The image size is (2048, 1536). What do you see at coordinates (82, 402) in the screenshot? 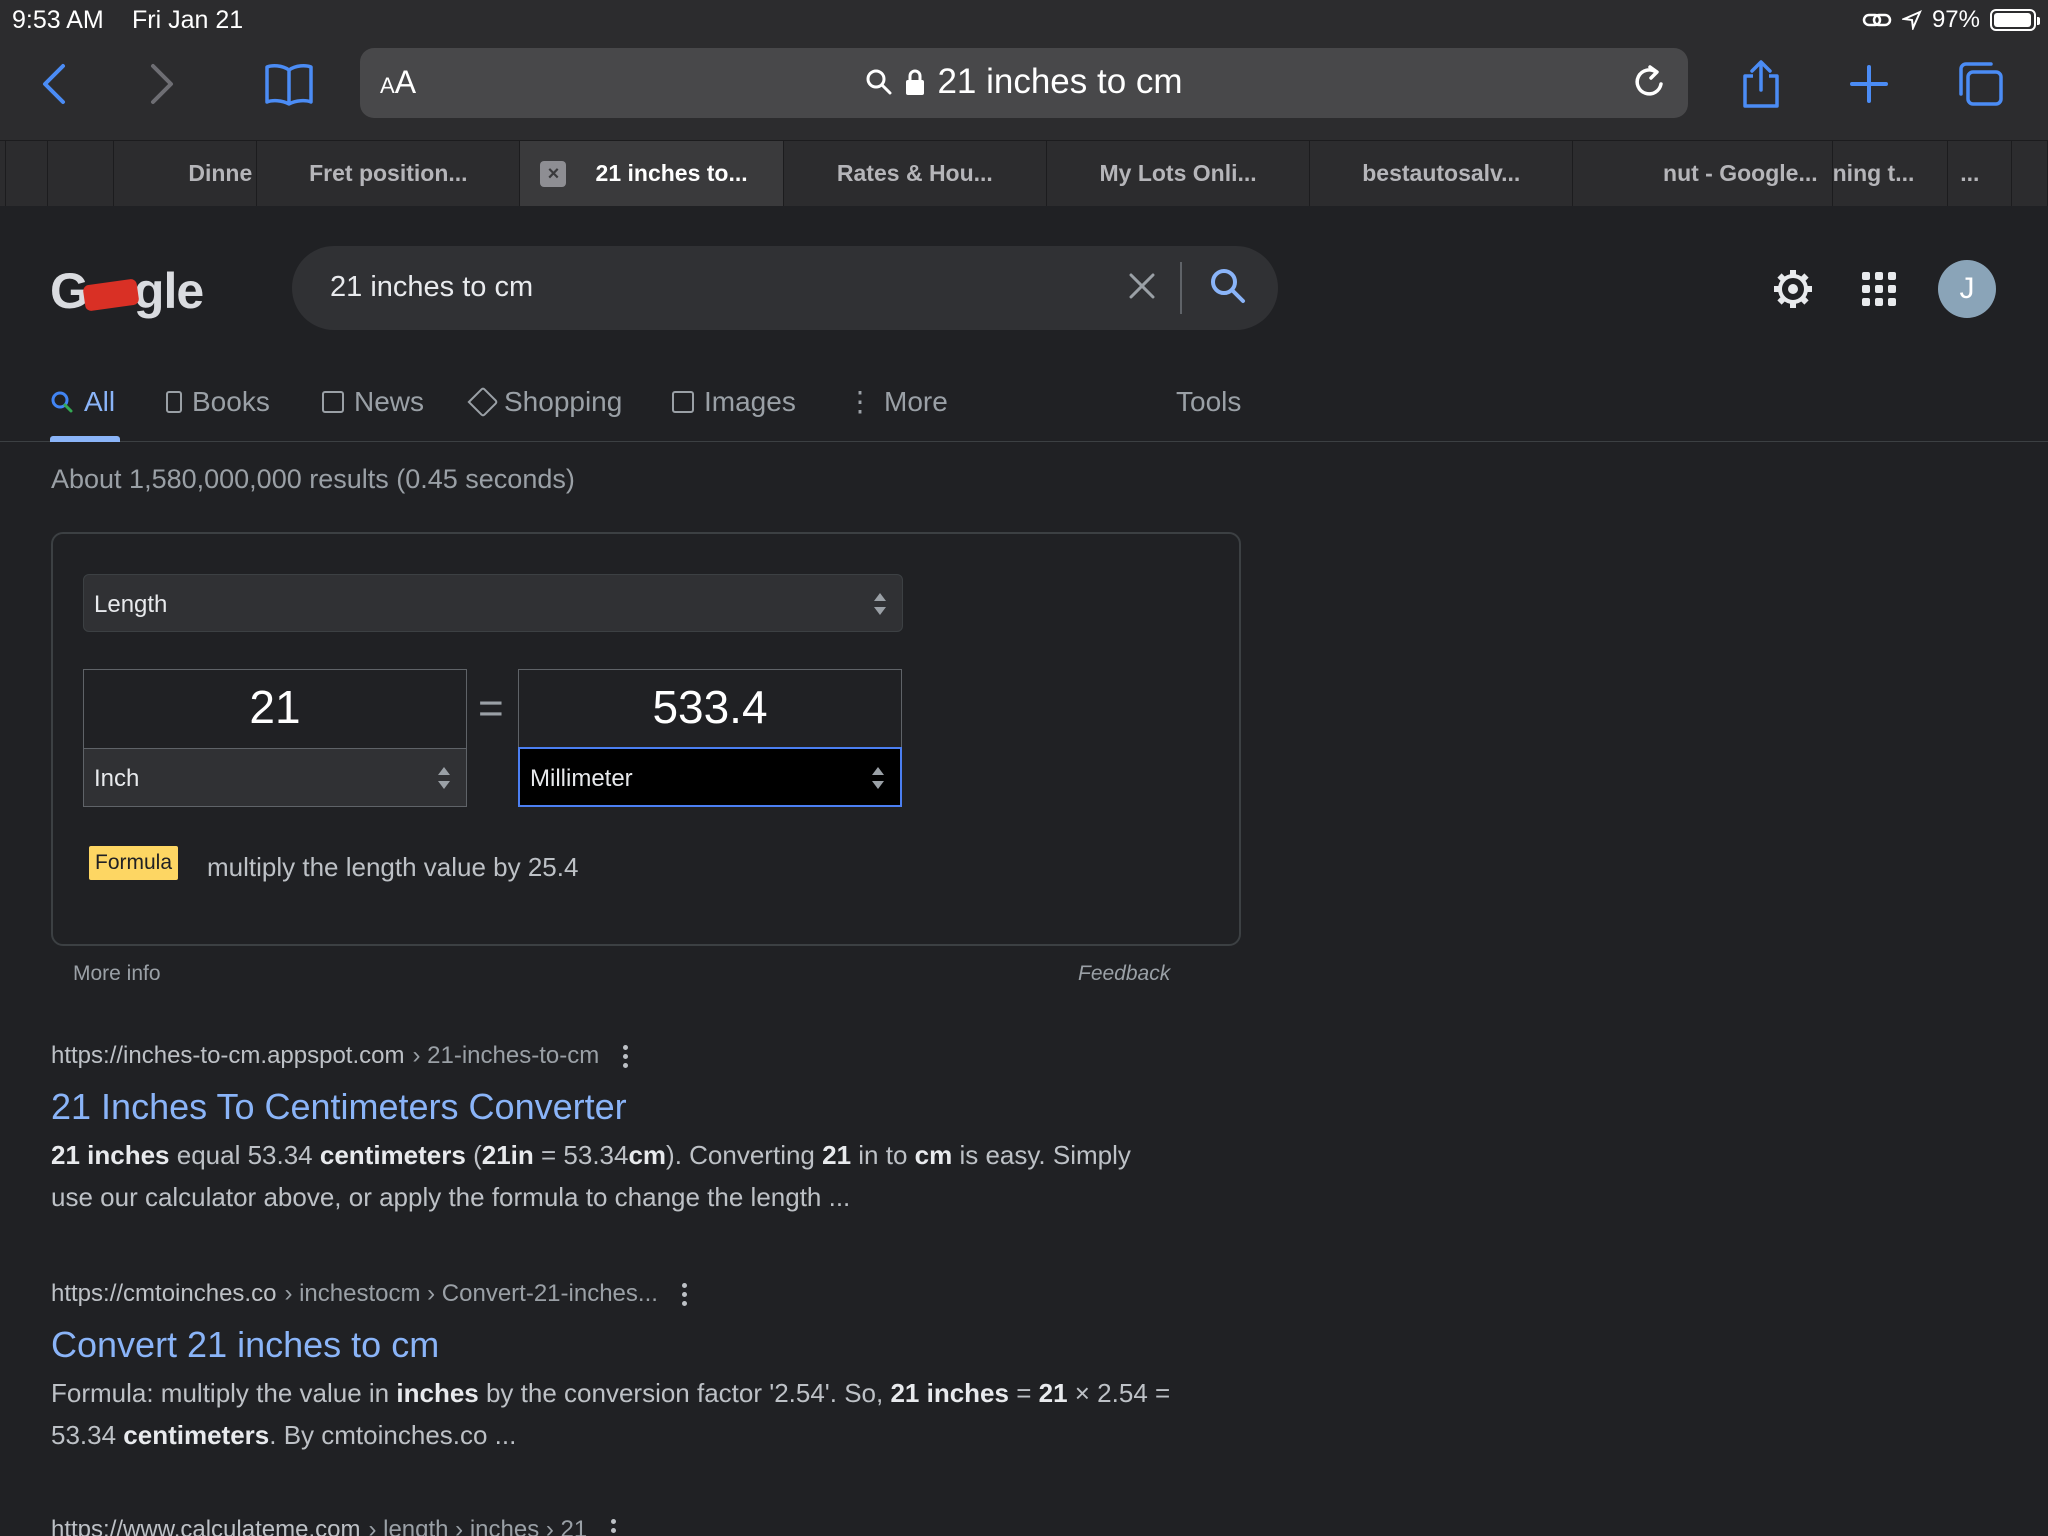
I see `tab-all: All` at bounding box center [82, 402].